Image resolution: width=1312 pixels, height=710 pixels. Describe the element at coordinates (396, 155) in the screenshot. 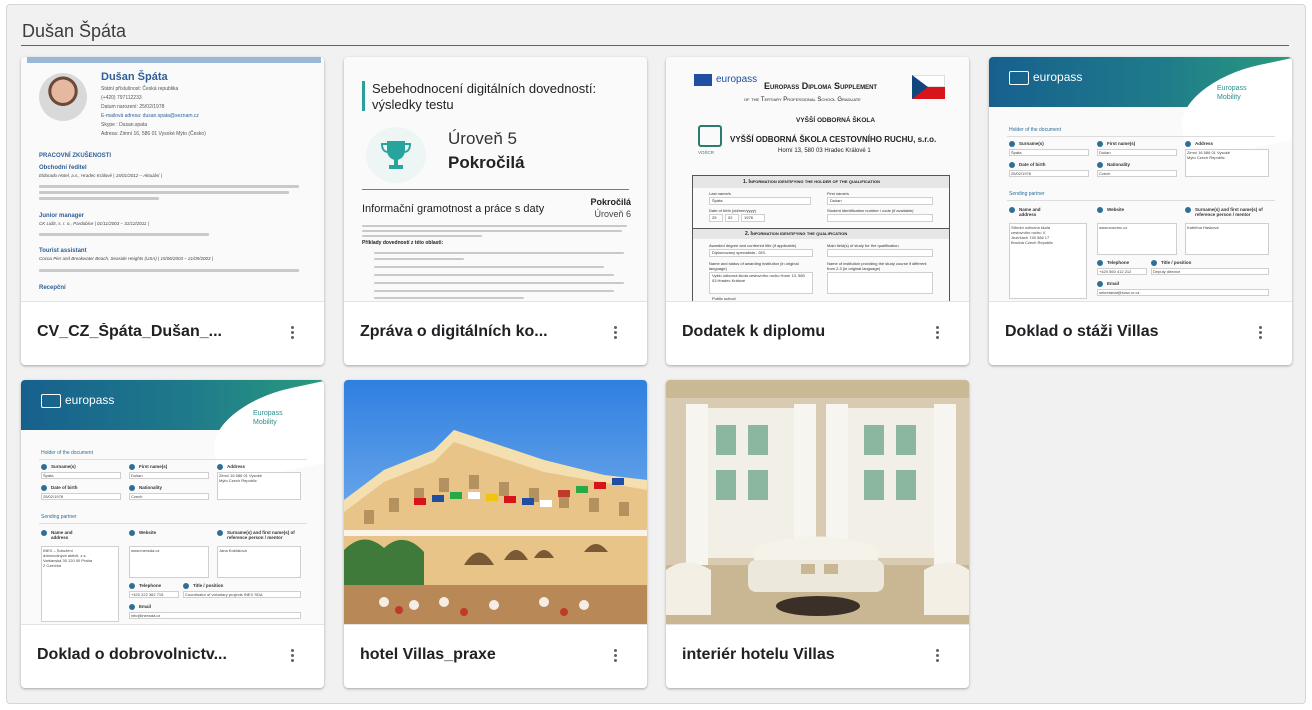

I see `trophy-icon` at that location.